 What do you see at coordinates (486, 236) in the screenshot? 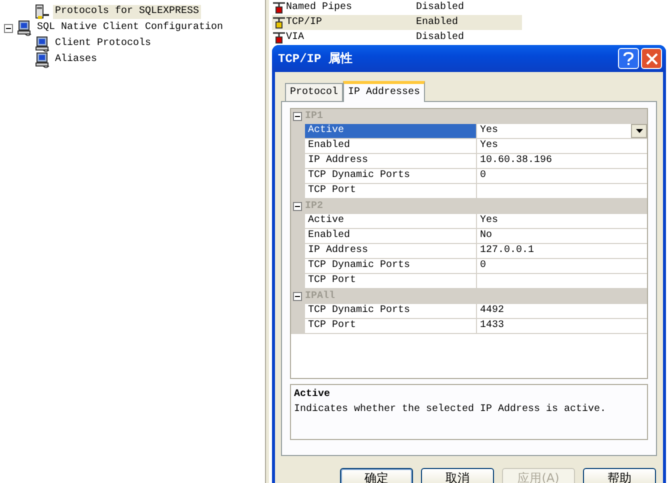
I see `property-value: No` at bounding box center [486, 236].